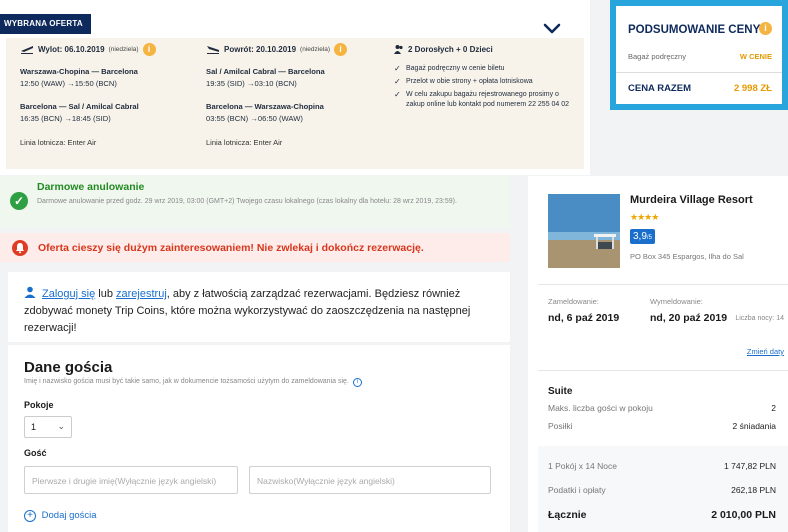 The width and height of the screenshot is (788, 532). I want to click on outbound-header: Wylot: 06.10.2019 (niedziela) i, so click(108, 49).